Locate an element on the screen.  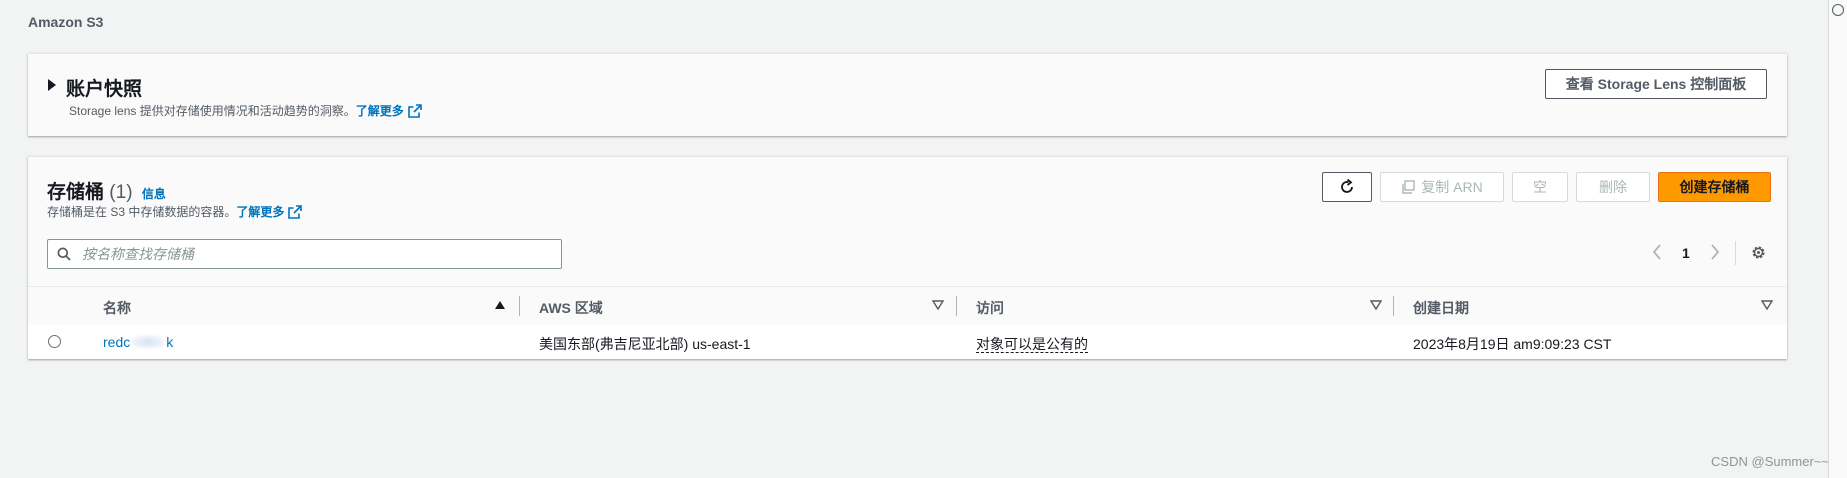
buckets-title: 存储桶 (1) 信息 is located at coordinates (106, 190).